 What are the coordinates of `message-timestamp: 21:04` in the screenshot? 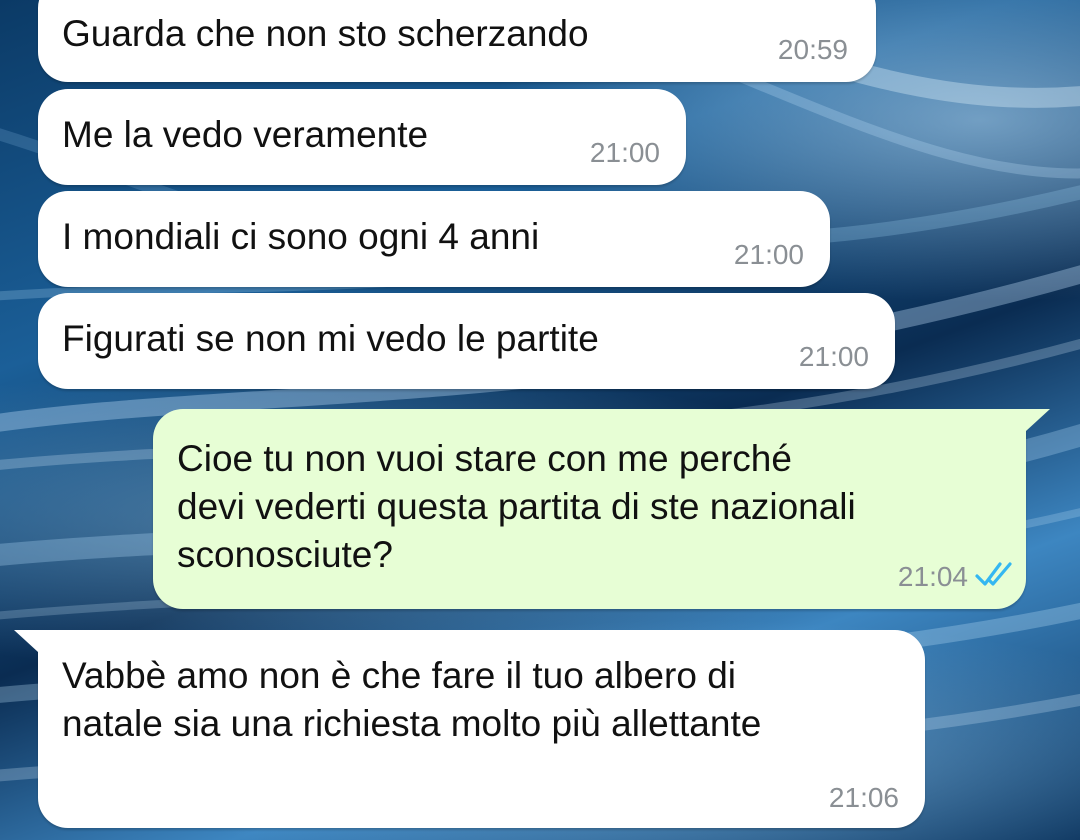 It's located at (932, 576).